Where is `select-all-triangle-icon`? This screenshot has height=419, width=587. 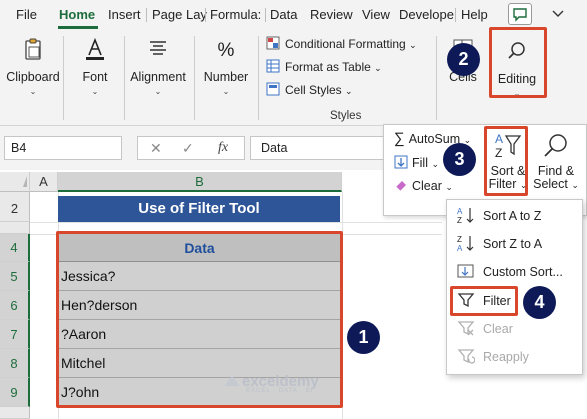 select-all-triangle-icon is located at coordinates (24, 181).